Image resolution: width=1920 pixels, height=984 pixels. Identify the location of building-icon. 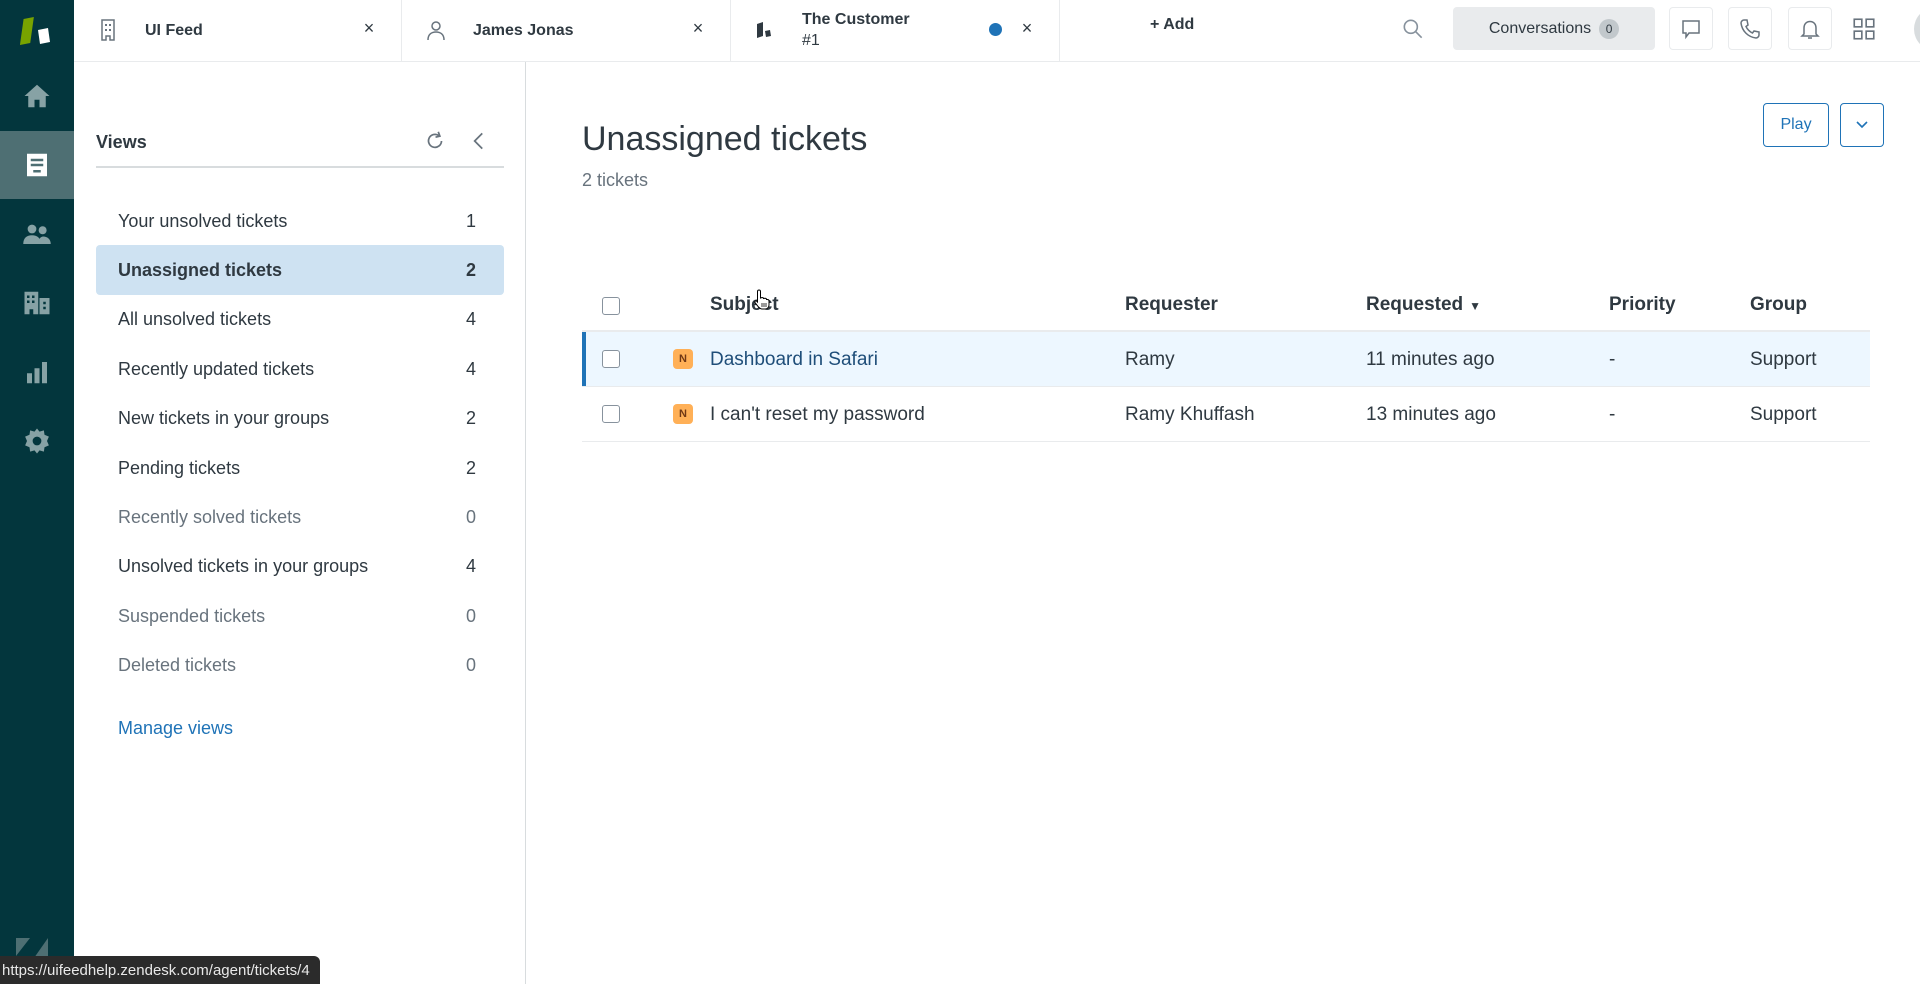
(108, 30).